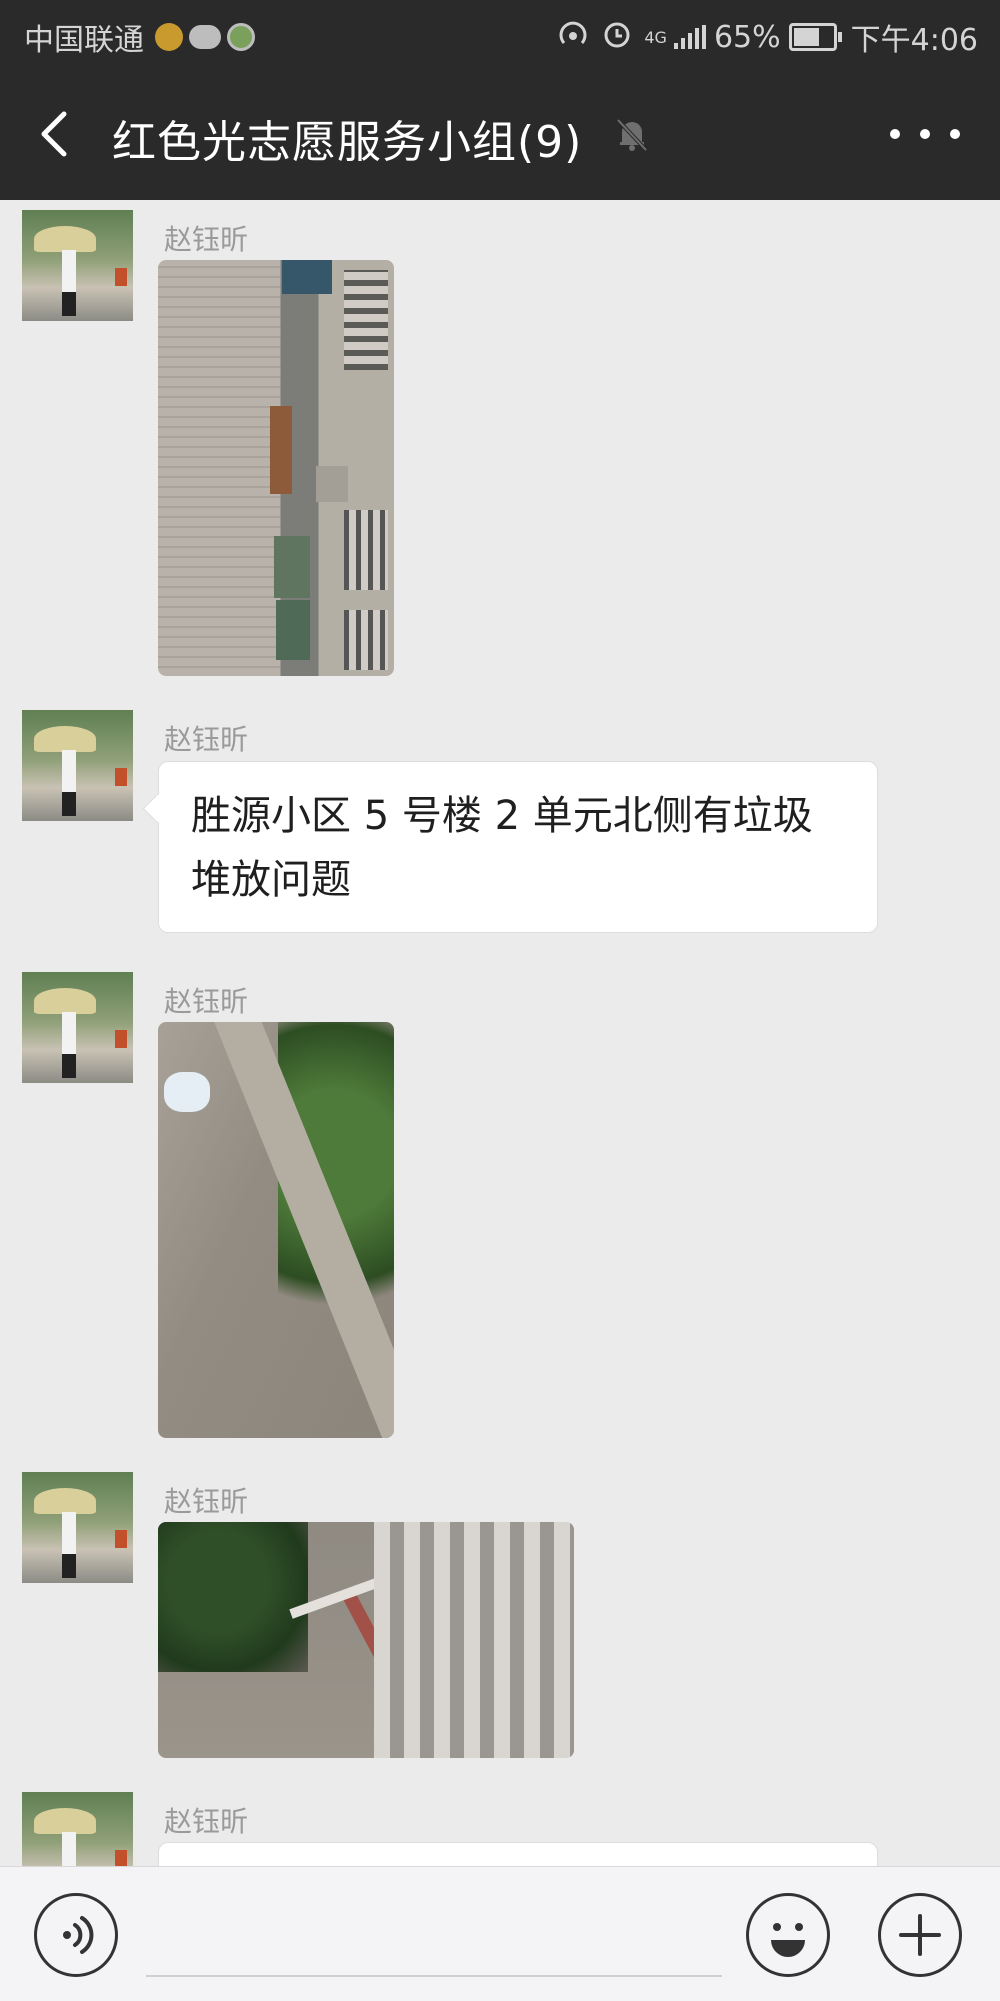 The image size is (1000, 2001). Describe the element at coordinates (54, 134) in the screenshot. I see `chevron-left-icon` at that location.